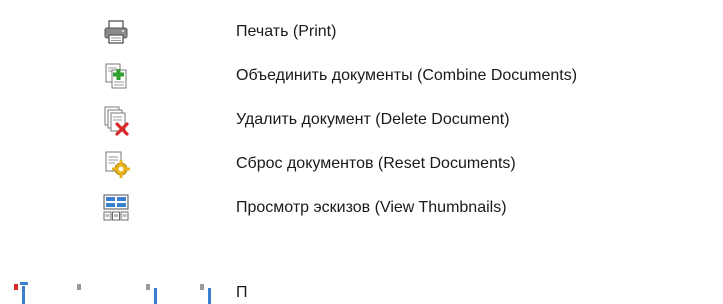 This screenshot has width=723, height=304. Describe the element at coordinates (210, 291) in the screenshot. I see `navigation-end-icon` at that location.